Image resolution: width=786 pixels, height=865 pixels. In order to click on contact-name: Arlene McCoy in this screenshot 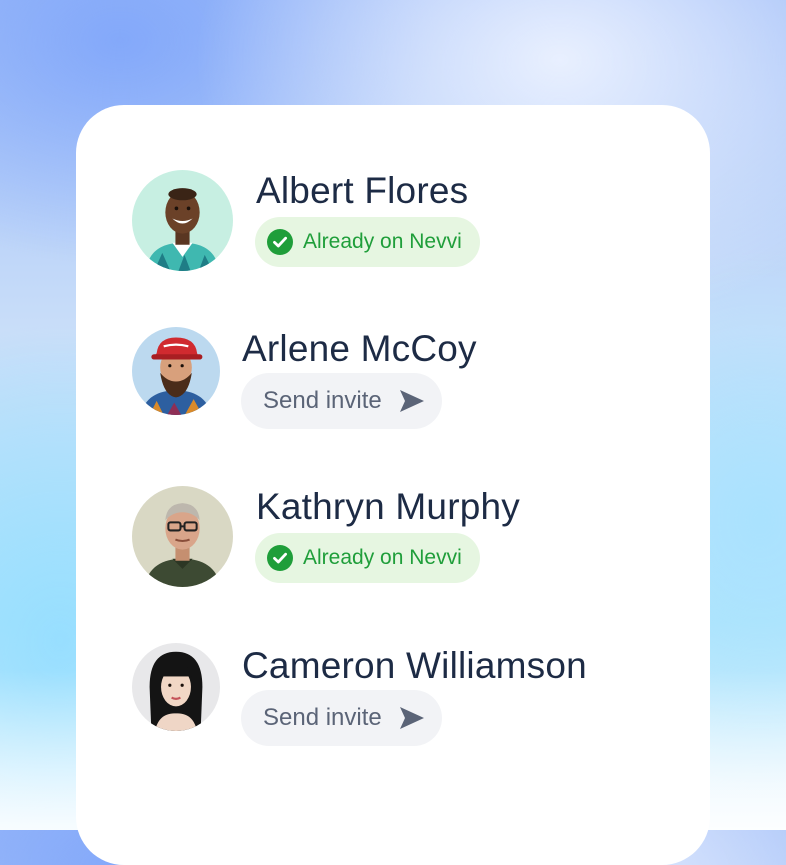, I will do `click(359, 348)`.